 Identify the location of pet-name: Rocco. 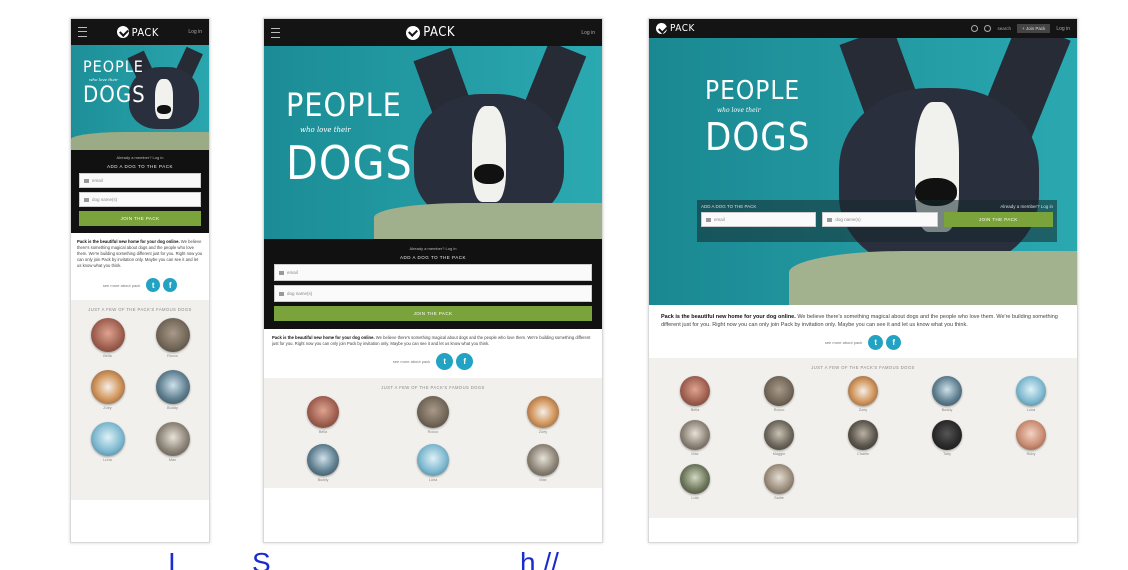
(172, 356).